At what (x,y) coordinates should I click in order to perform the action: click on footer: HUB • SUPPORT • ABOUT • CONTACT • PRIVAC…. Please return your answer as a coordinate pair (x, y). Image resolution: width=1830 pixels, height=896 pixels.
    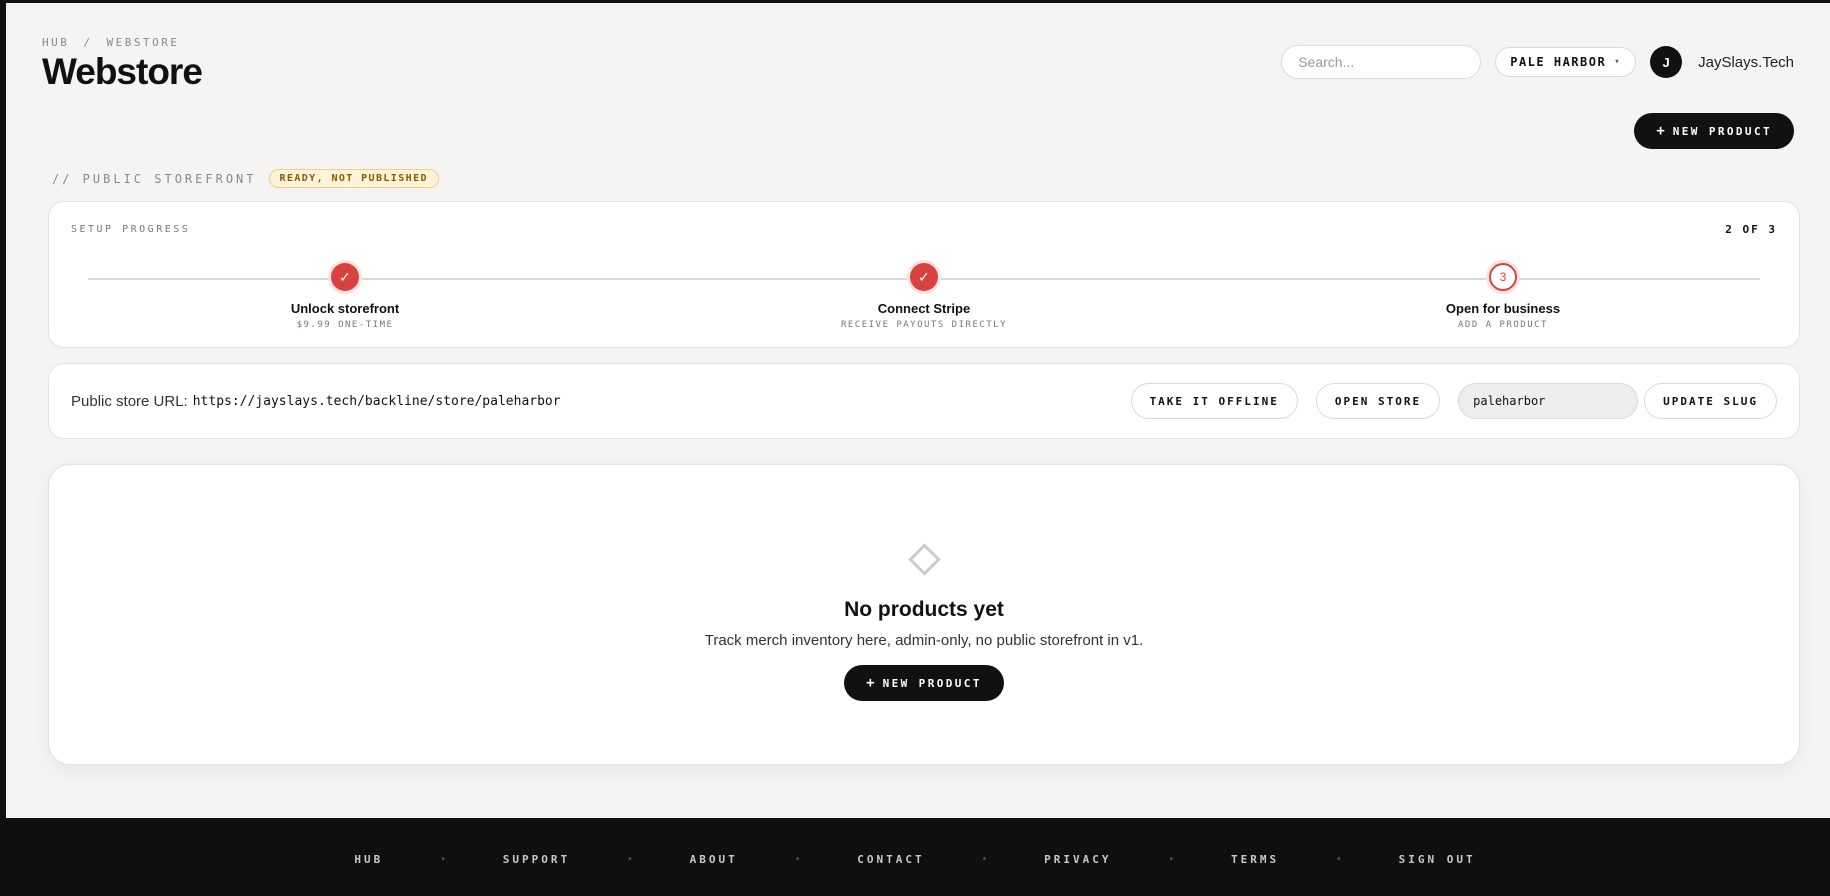
    Looking at the image, I should click on (915, 857).